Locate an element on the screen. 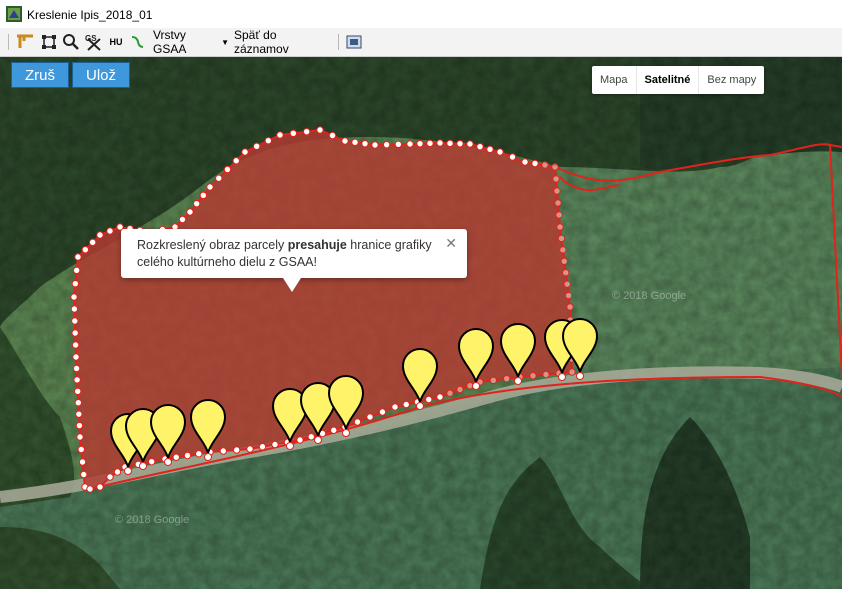 This screenshot has width=842, height=589. hu-button: HU is located at coordinates (116, 42).